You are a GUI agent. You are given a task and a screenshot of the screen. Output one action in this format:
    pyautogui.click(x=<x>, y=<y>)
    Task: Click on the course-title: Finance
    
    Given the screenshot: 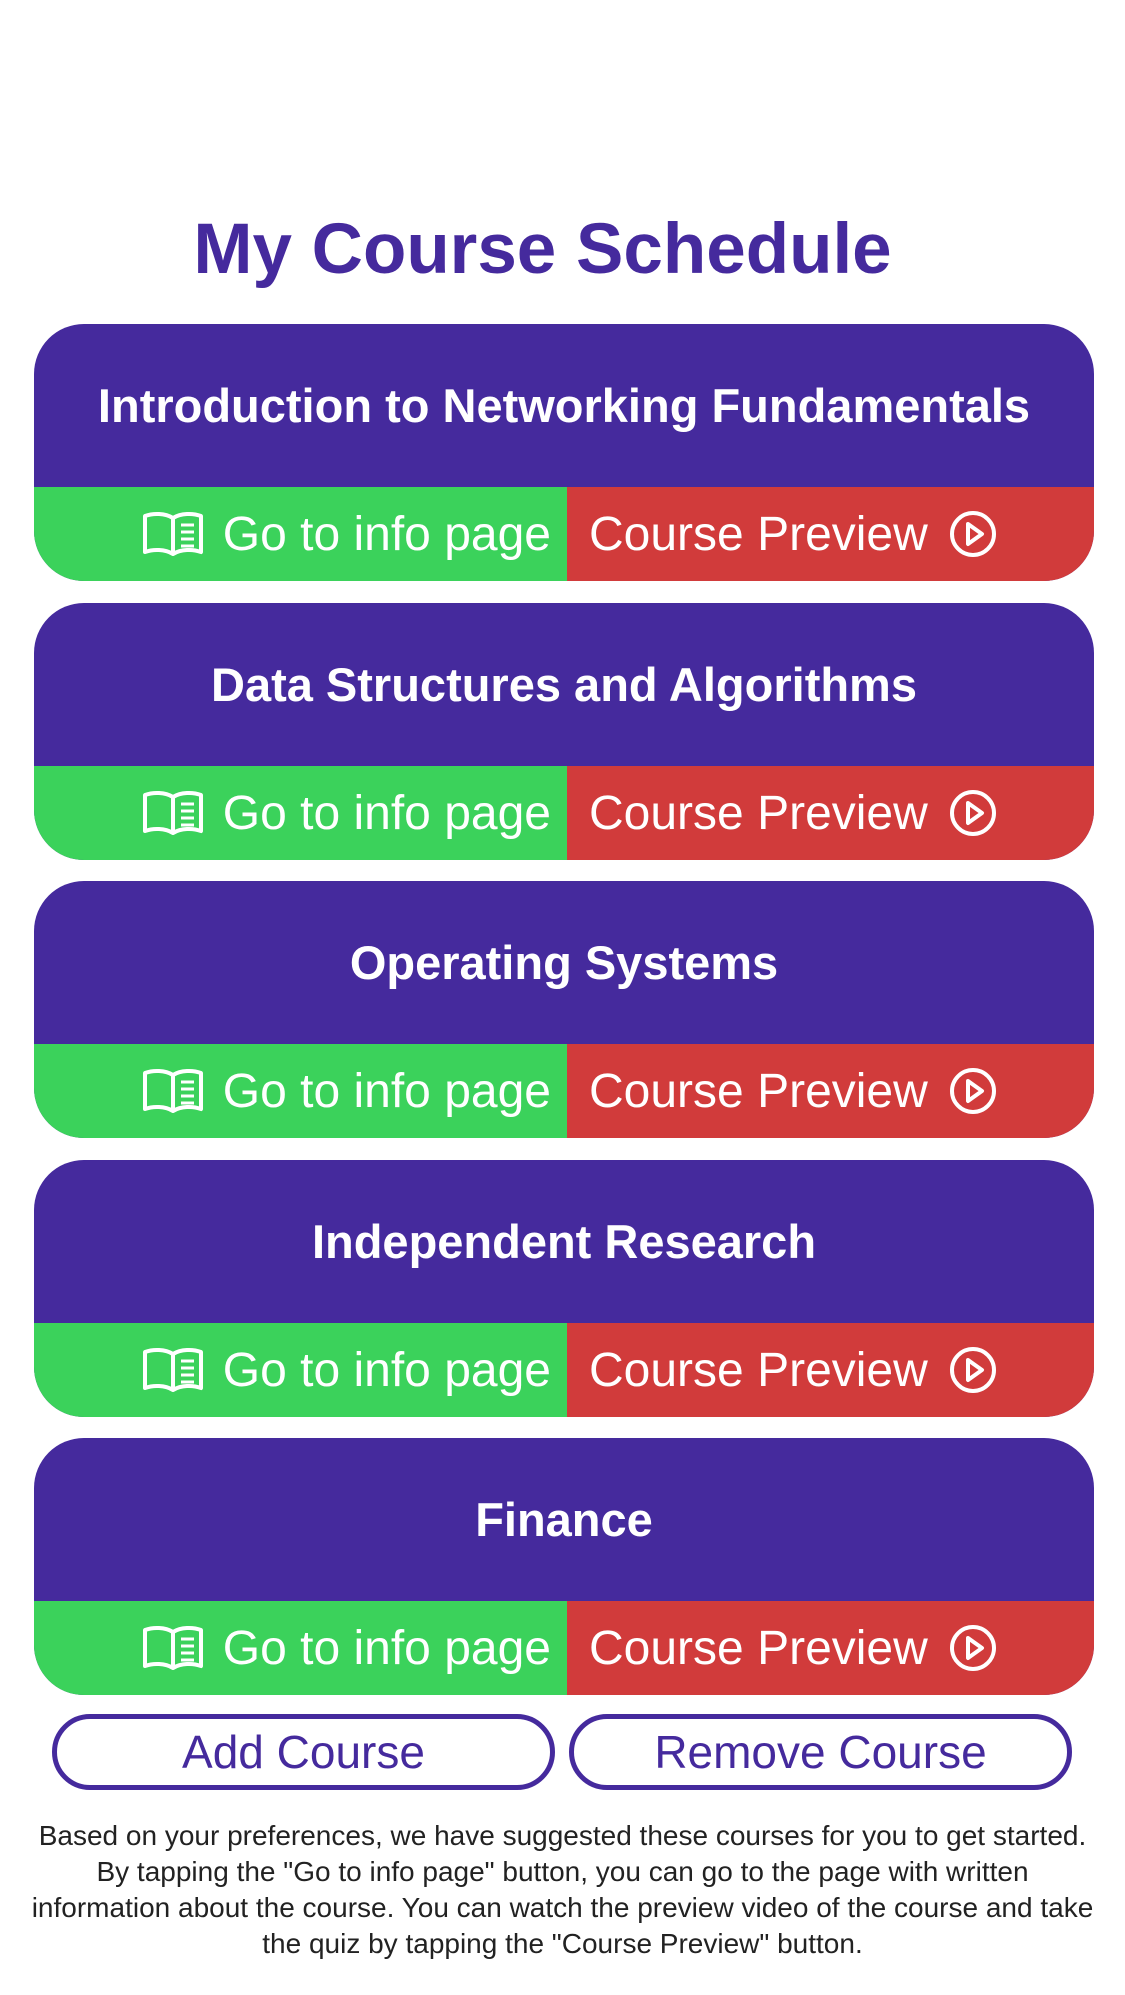 What is the action you would take?
    pyautogui.click(x=564, y=1519)
    